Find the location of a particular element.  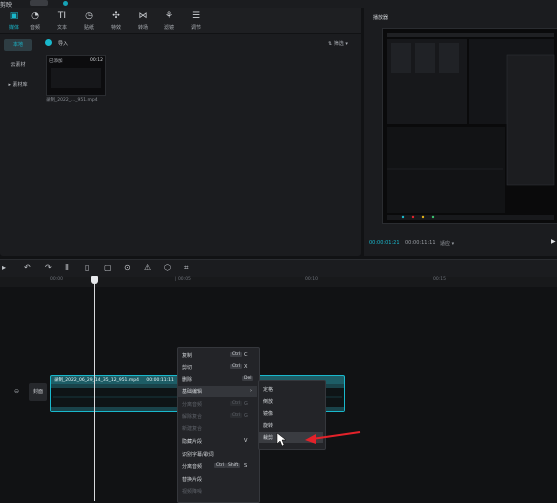

track-lock-icon: ⊖ is located at coordinates (16, 391).